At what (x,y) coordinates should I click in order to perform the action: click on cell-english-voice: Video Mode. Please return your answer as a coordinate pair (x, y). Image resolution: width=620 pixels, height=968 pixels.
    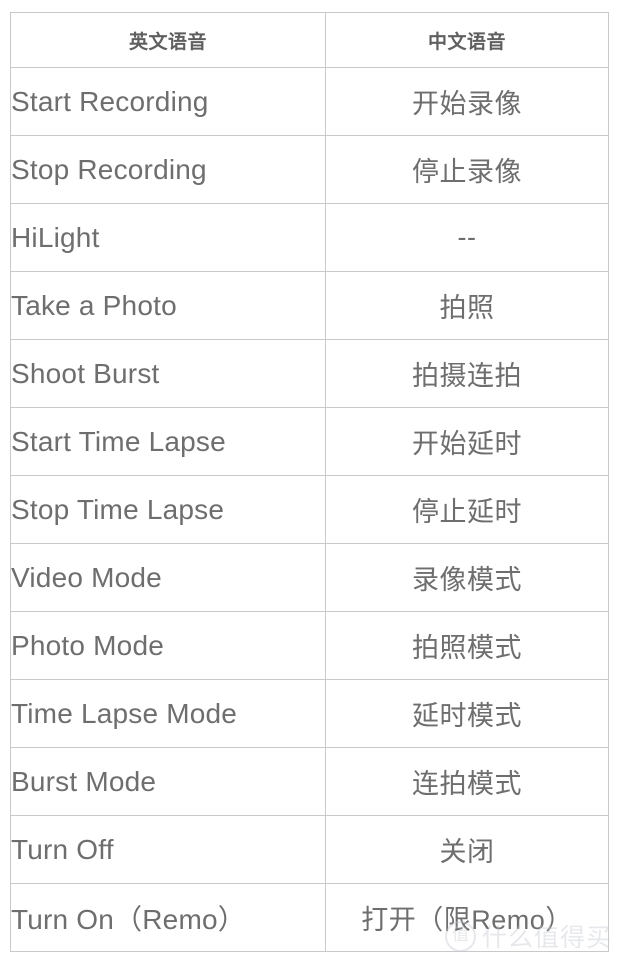
    Looking at the image, I should click on (168, 577).